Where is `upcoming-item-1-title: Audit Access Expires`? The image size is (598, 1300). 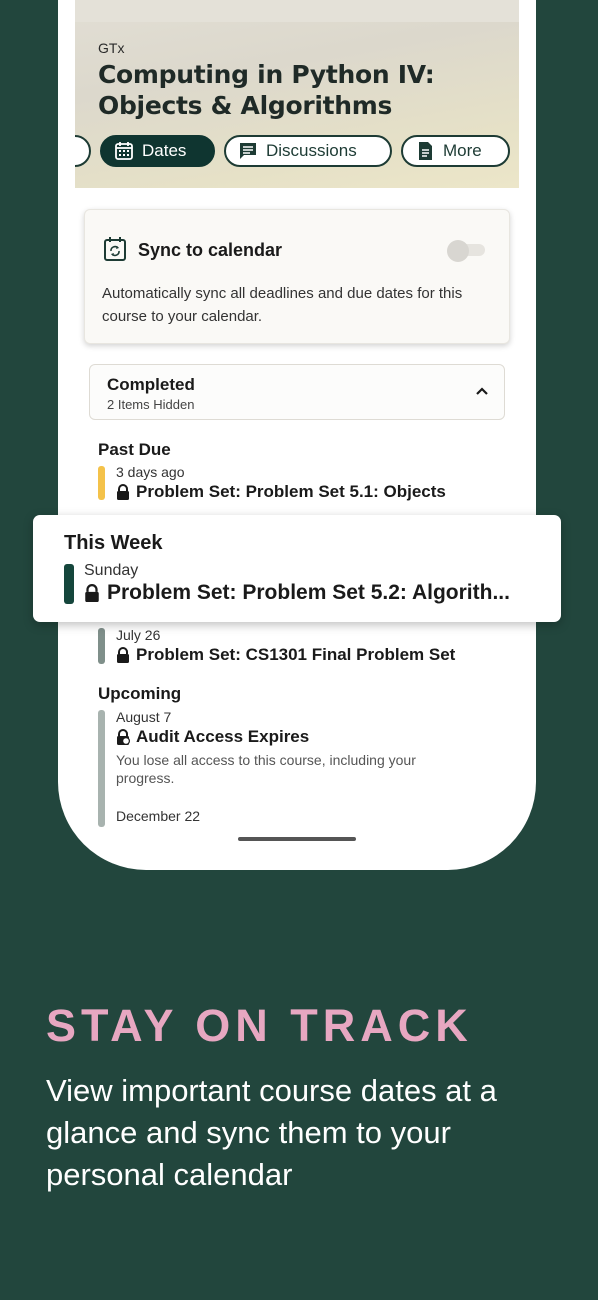 upcoming-item-1-title: Audit Access Expires is located at coordinates (223, 736).